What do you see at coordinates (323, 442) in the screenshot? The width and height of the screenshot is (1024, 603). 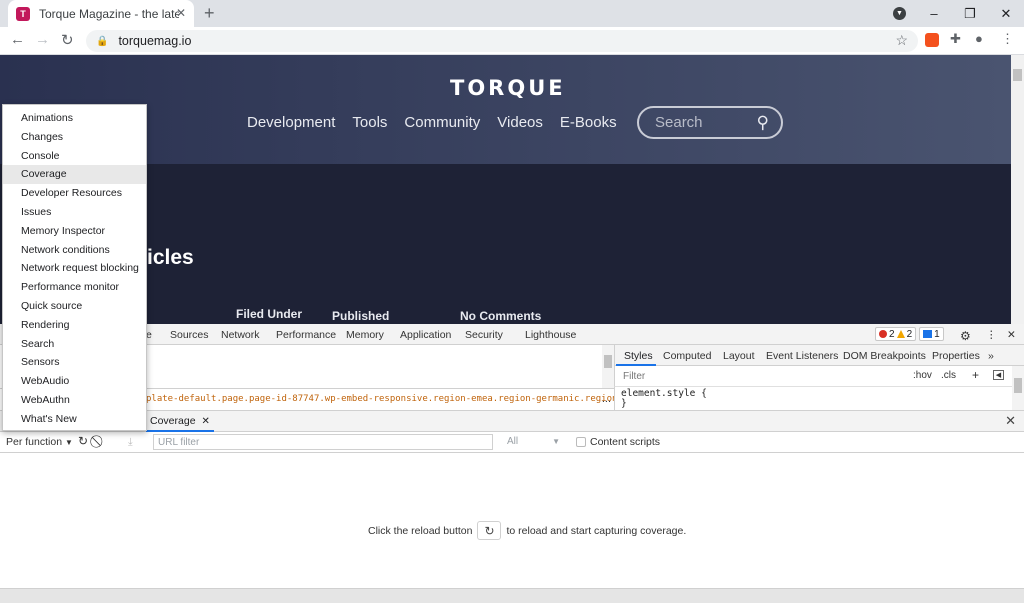 I see `url-filter-input: URL filter` at bounding box center [323, 442].